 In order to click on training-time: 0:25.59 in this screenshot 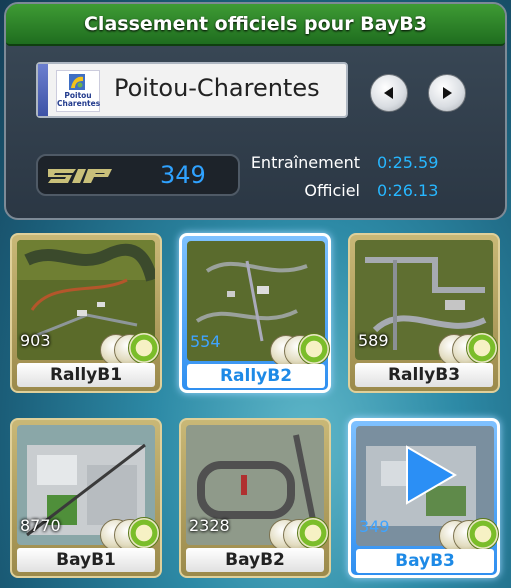, I will do `click(408, 162)`.